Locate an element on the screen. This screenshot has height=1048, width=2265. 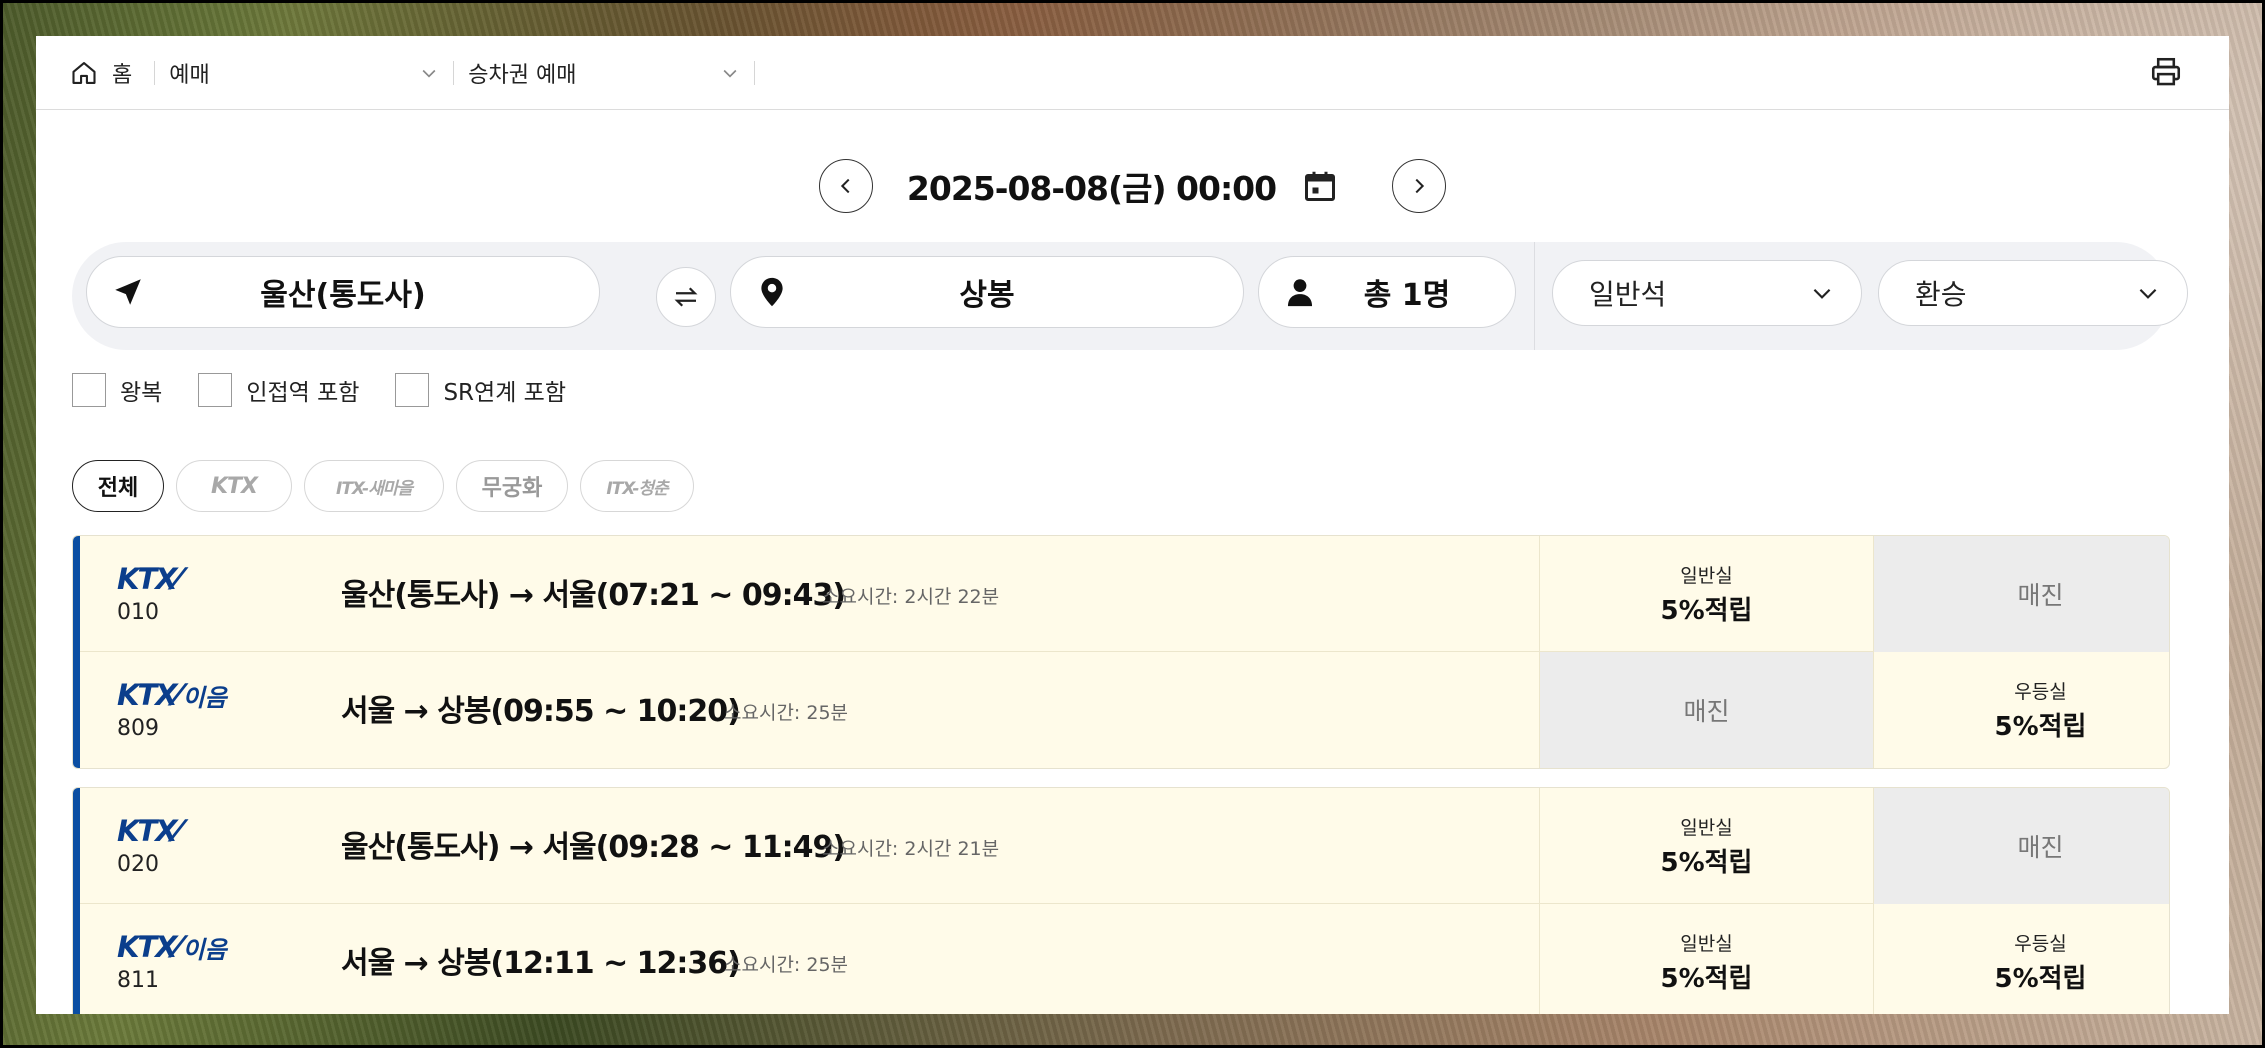
navigation-arrow-icon is located at coordinates (128, 292).